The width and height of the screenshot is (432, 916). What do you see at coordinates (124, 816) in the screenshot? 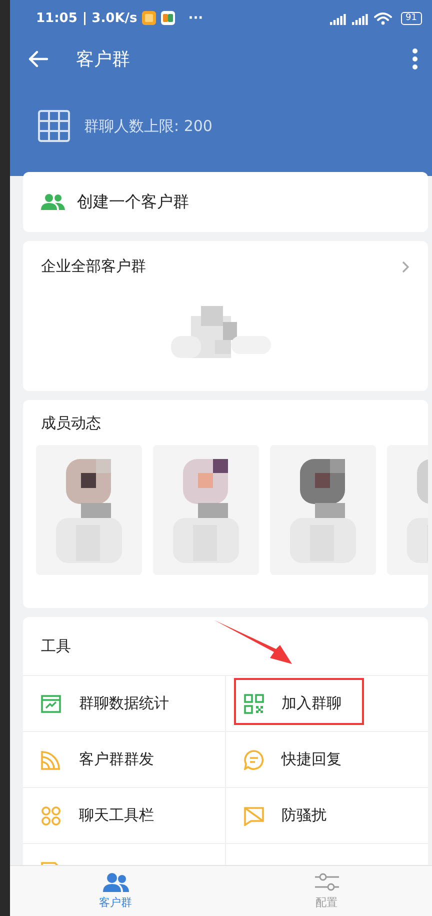
I see `tool-item: 聊天工具栏` at bounding box center [124, 816].